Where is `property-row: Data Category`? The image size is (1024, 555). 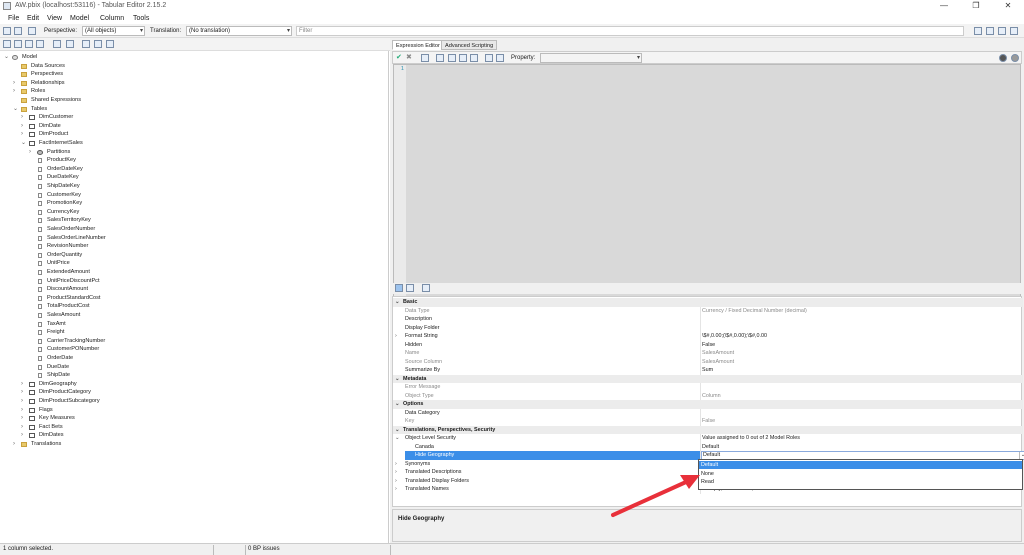
property-row: Data Category is located at coordinates (708, 413).